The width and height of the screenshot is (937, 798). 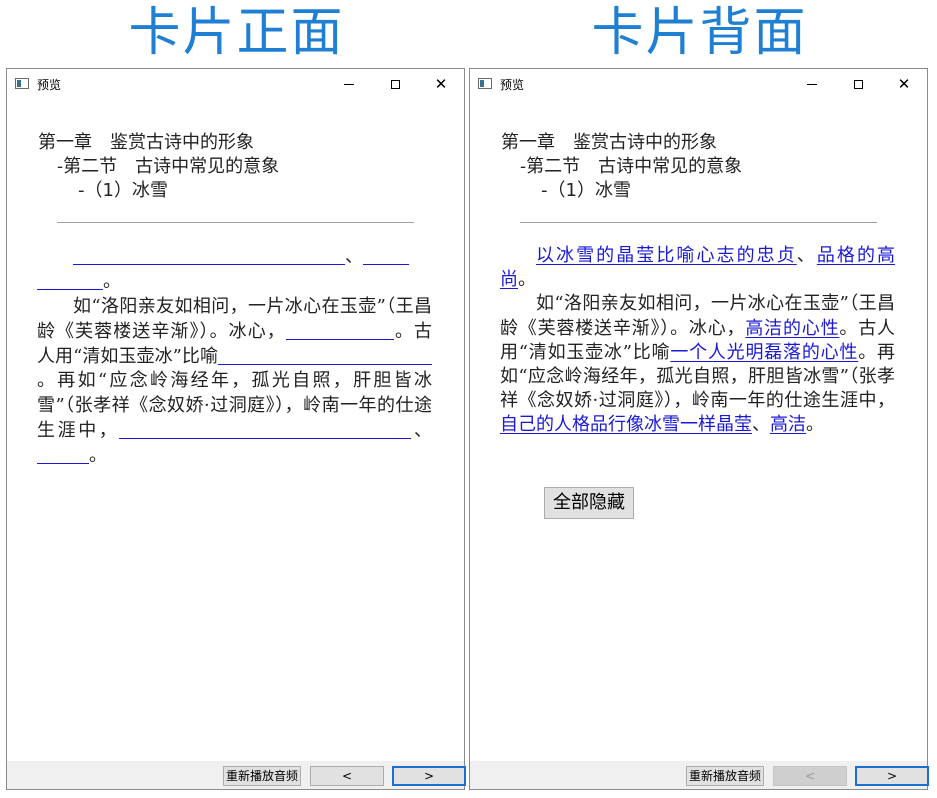 I want to click on answer-3: 高洁的心性, so click(x=792, y=328).